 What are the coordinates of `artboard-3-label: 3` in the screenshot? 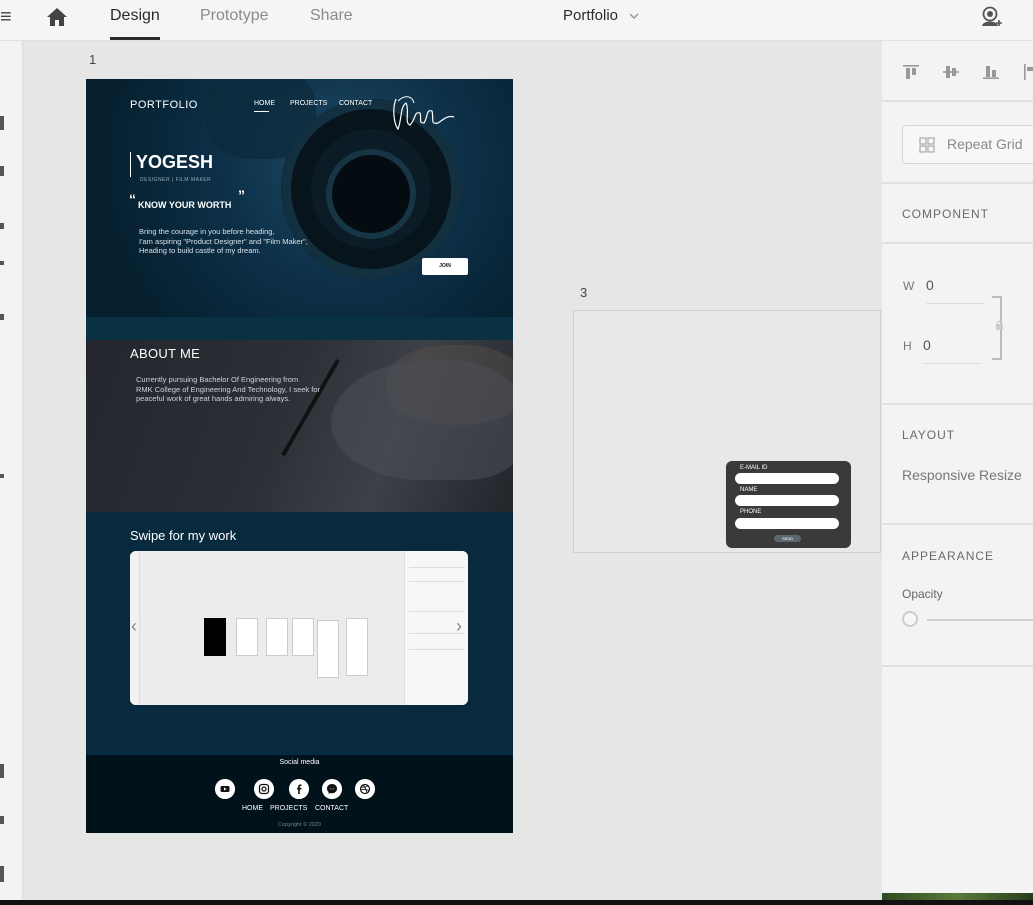 It's located at (583, 292).